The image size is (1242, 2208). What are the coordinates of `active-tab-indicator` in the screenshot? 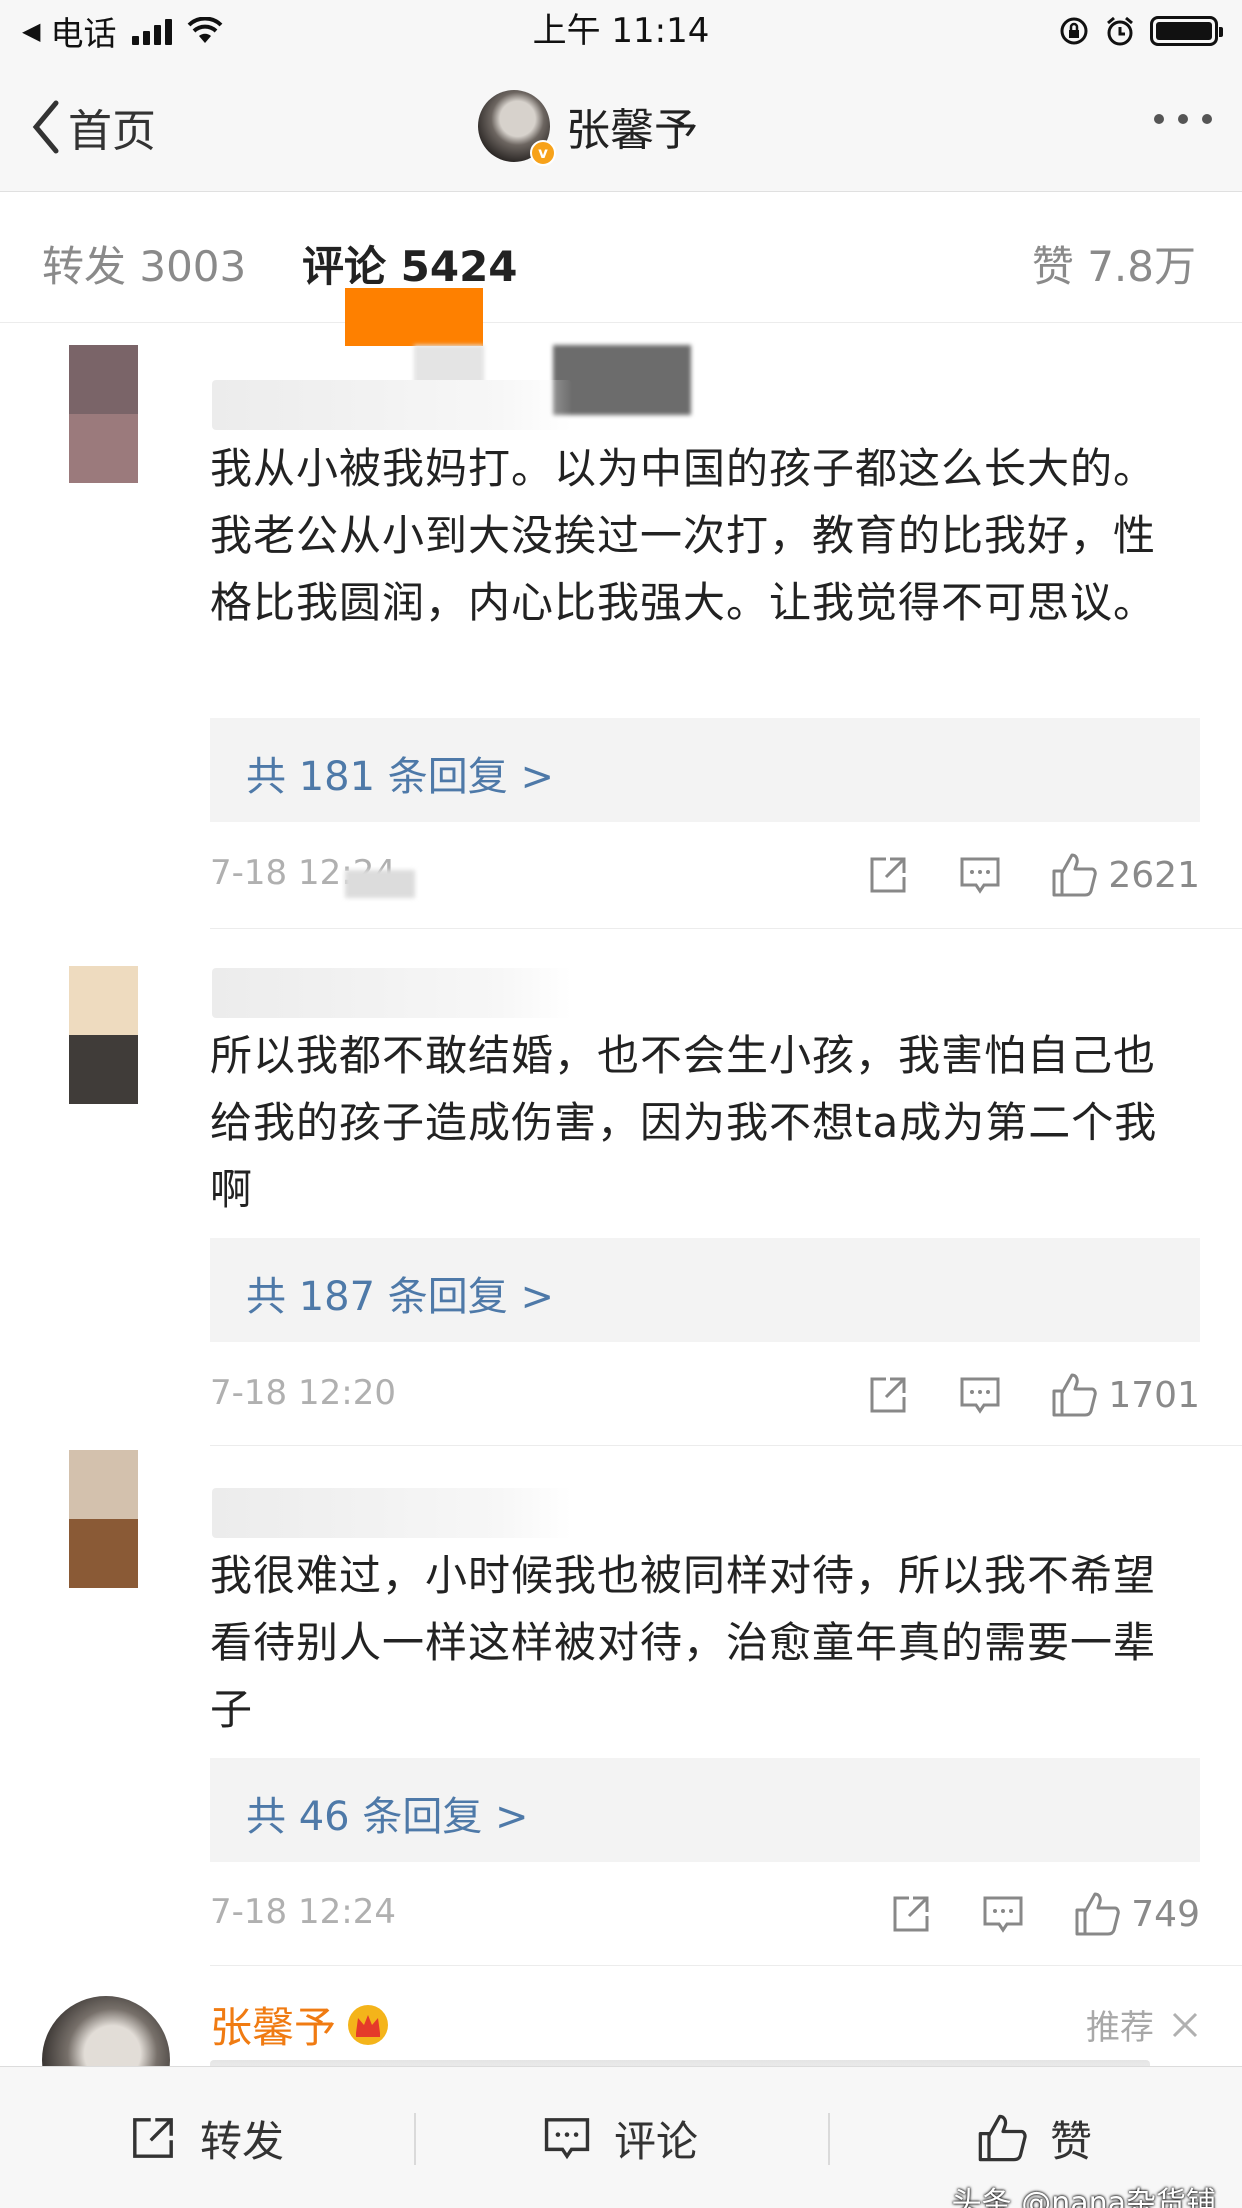 It's located at (414, 317).